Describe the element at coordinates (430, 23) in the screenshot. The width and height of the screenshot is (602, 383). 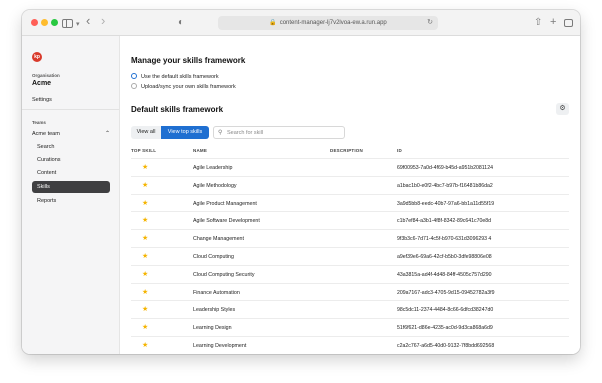
I see `reload-icon: ↻` at that location.